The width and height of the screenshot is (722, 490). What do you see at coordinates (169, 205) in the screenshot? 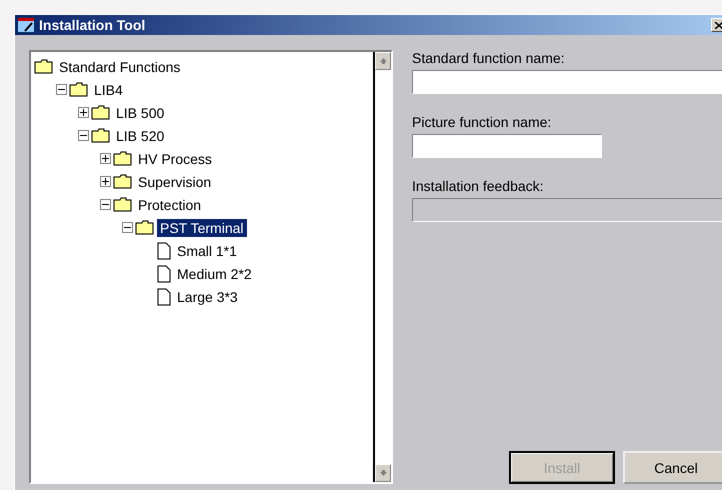
I see `tree-item: Protection` at bounding box center [169, 205].